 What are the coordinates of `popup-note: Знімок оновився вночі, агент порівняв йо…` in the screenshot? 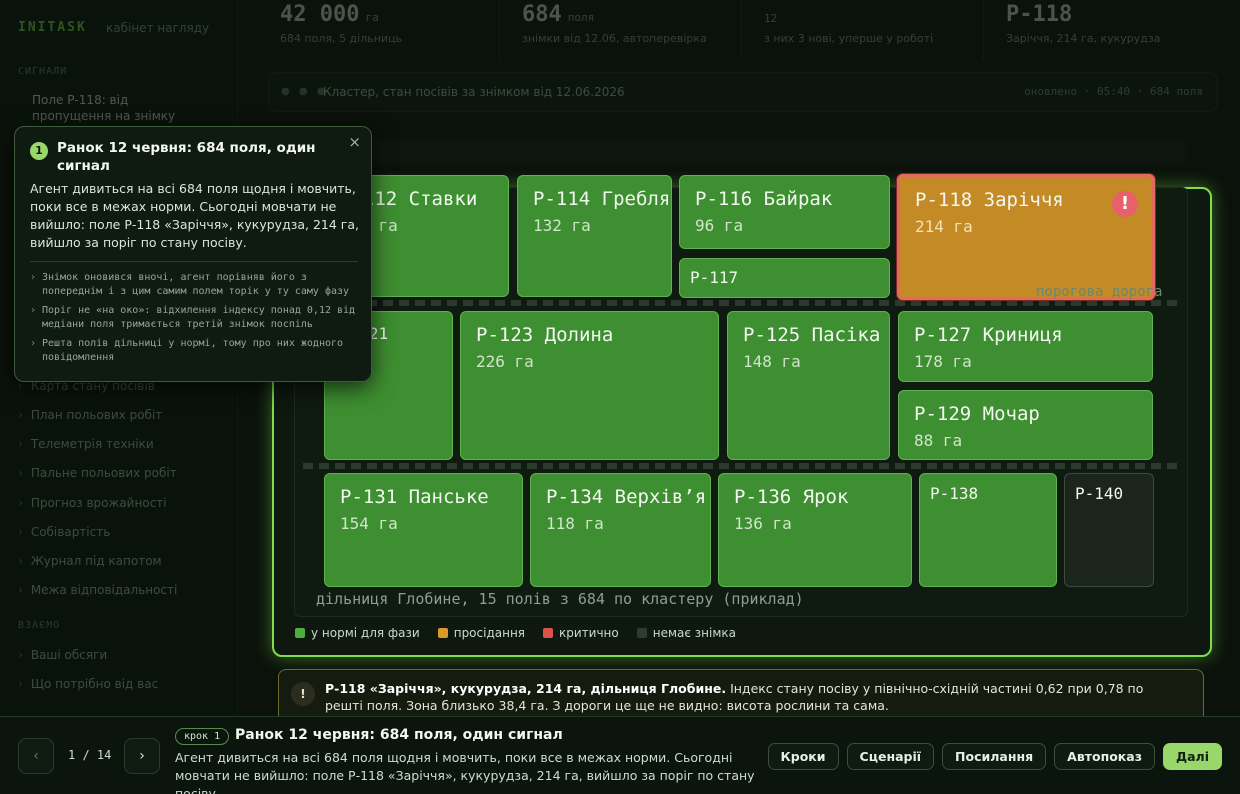 It's located at (196, 285).